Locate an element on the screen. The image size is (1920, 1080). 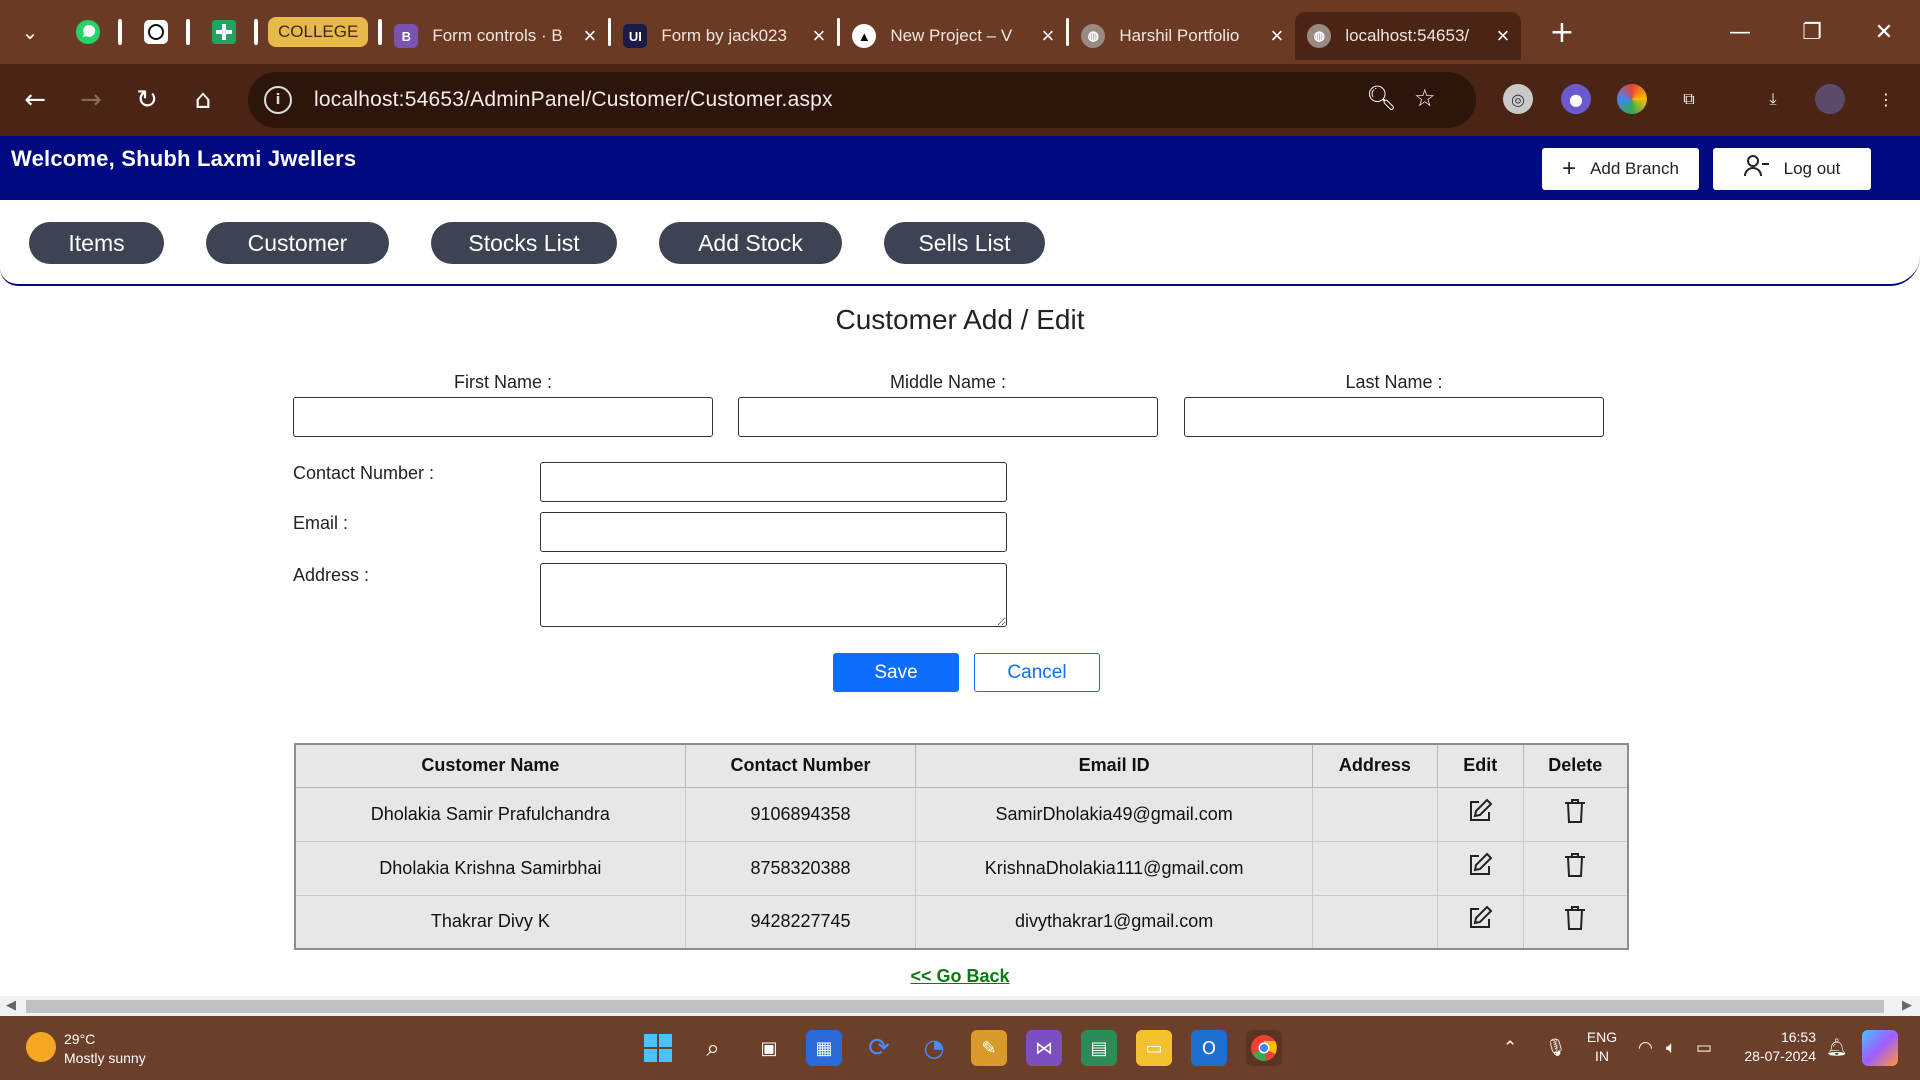
vercel-icon: ▲ is located at coordinates (864, 36).